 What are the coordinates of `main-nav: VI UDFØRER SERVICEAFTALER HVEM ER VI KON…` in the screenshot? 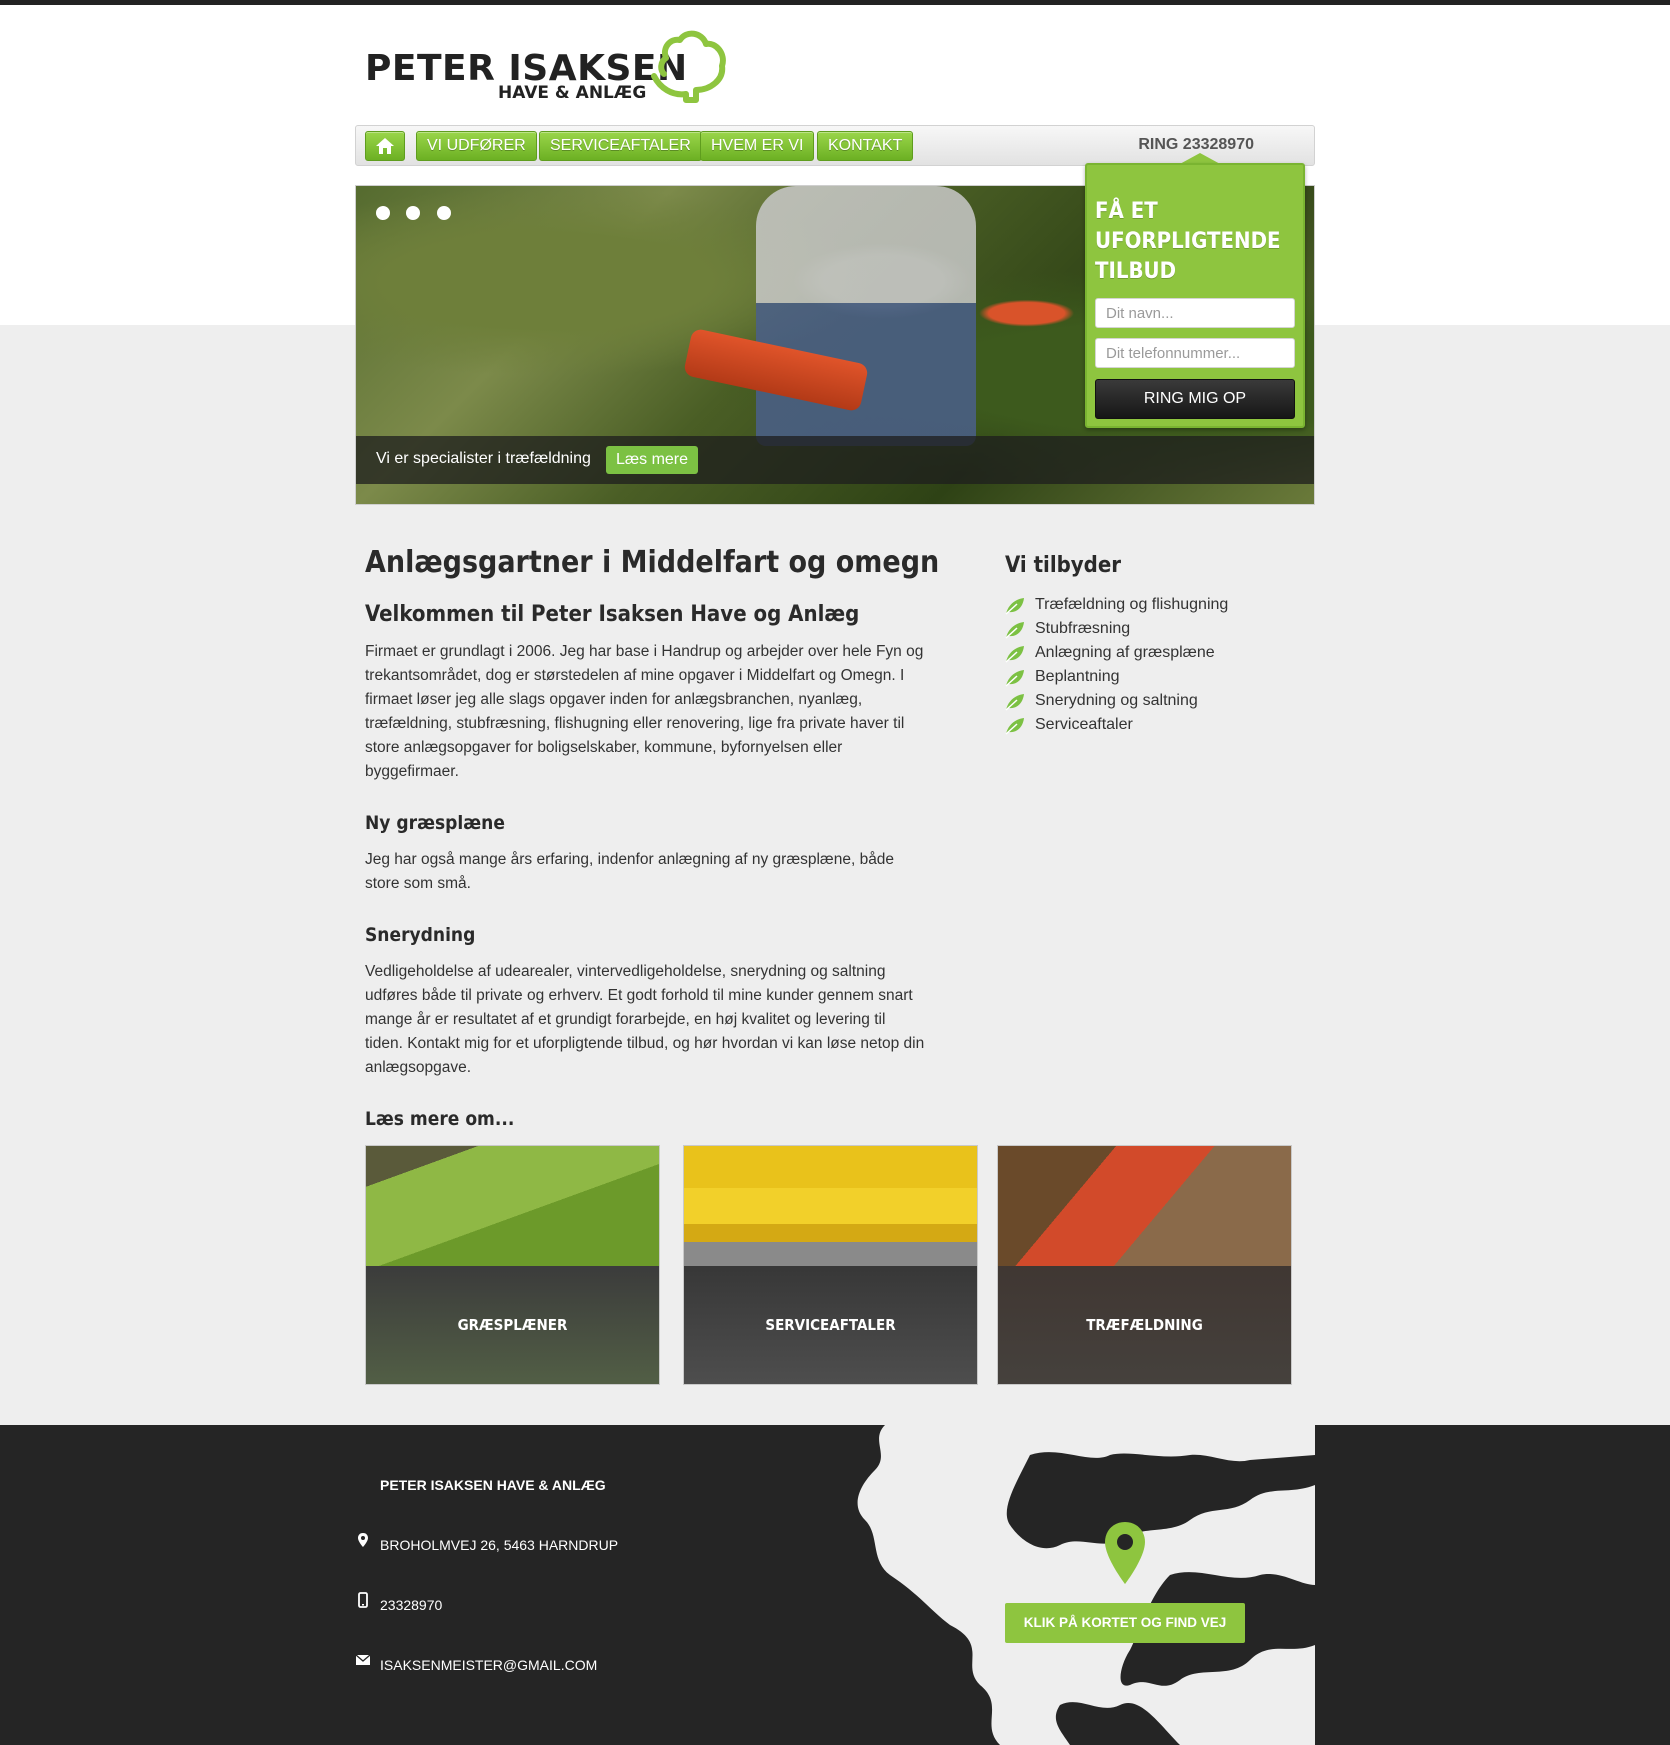 It's located at (835, 145).